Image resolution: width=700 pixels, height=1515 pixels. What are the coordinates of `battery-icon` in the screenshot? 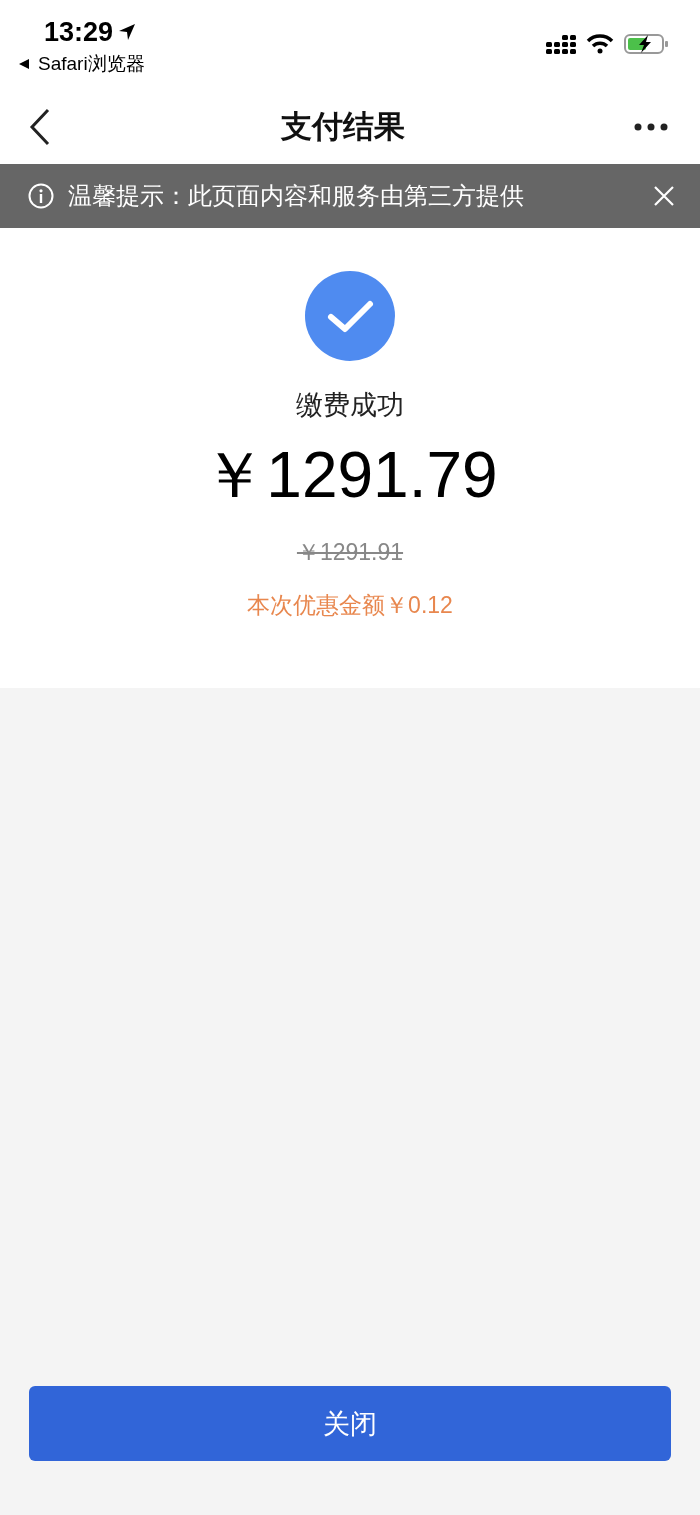 It's located at (647, 44).